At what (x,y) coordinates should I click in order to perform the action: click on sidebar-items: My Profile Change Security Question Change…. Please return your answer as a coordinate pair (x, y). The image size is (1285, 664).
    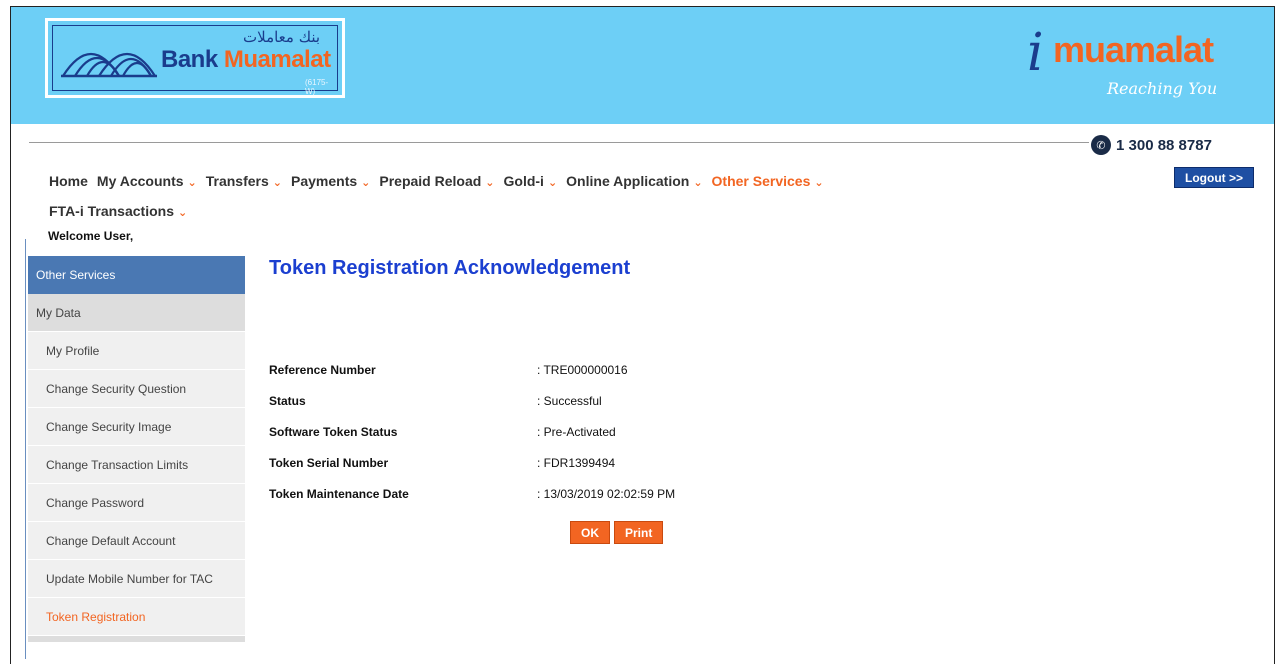
    Looking at the image, I should click on (136, 484).